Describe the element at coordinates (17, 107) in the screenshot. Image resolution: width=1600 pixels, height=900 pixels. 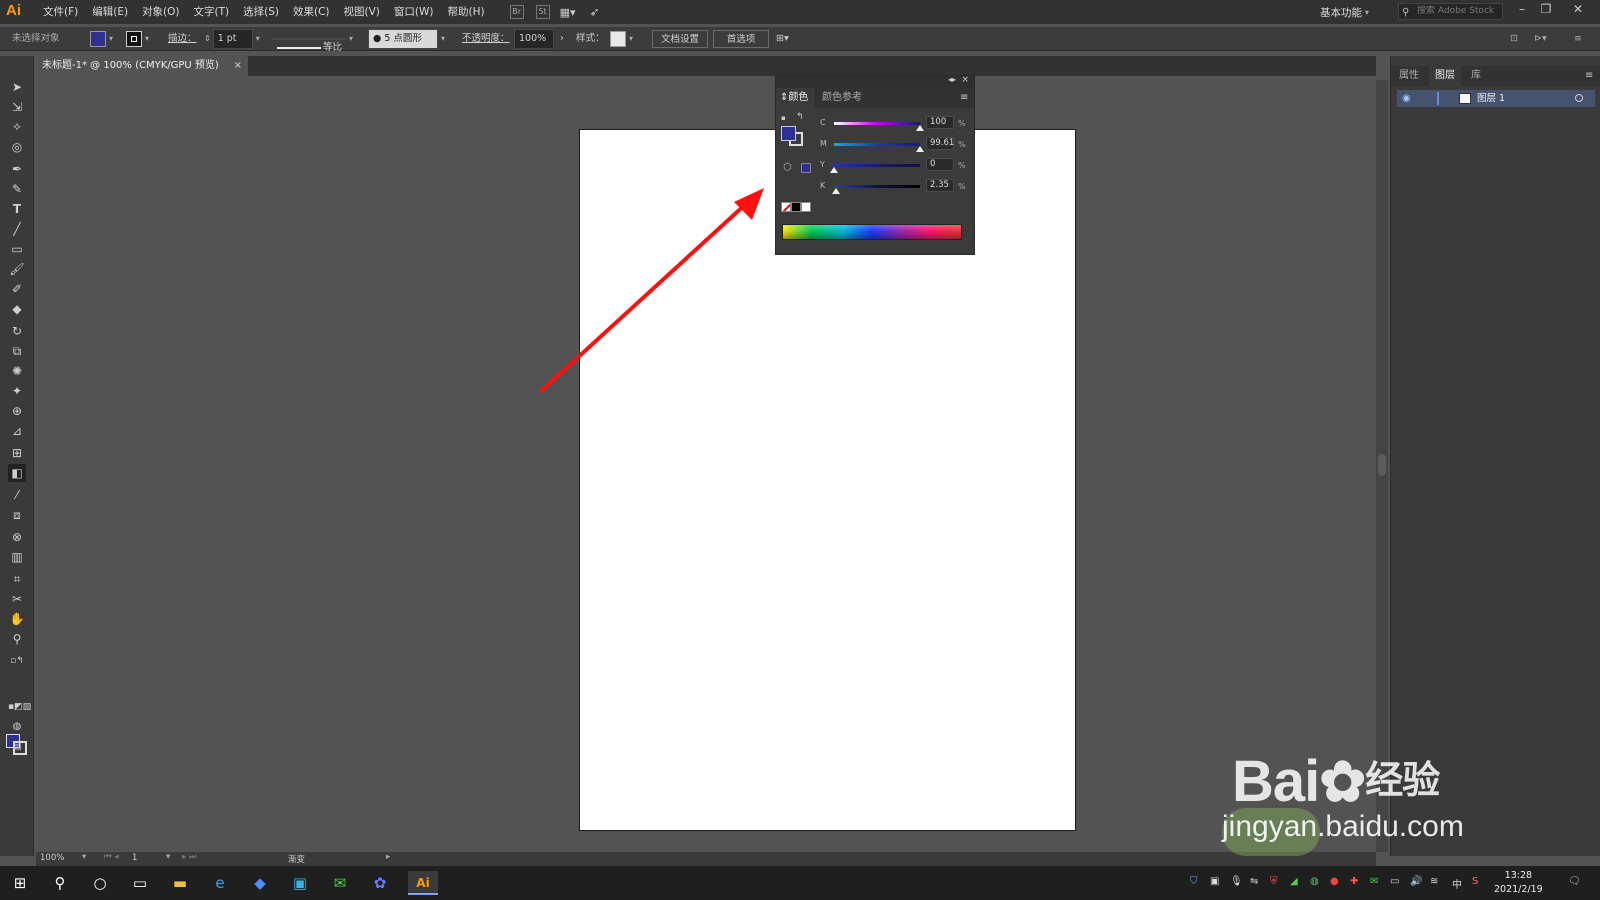
I see `direct-selection-tool-icon: ⇲` at that location.